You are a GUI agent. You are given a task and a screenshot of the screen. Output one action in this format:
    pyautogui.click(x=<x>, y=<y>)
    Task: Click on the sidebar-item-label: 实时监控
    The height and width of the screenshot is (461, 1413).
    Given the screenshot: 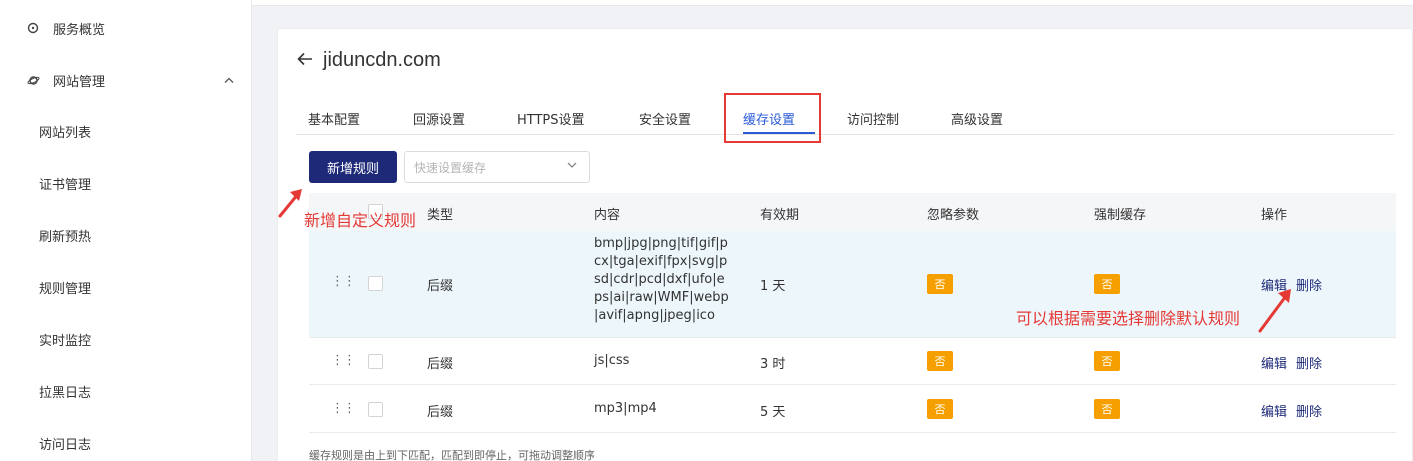 What is the action you would take?
    pyautogui.click(x=65, y=341)
    